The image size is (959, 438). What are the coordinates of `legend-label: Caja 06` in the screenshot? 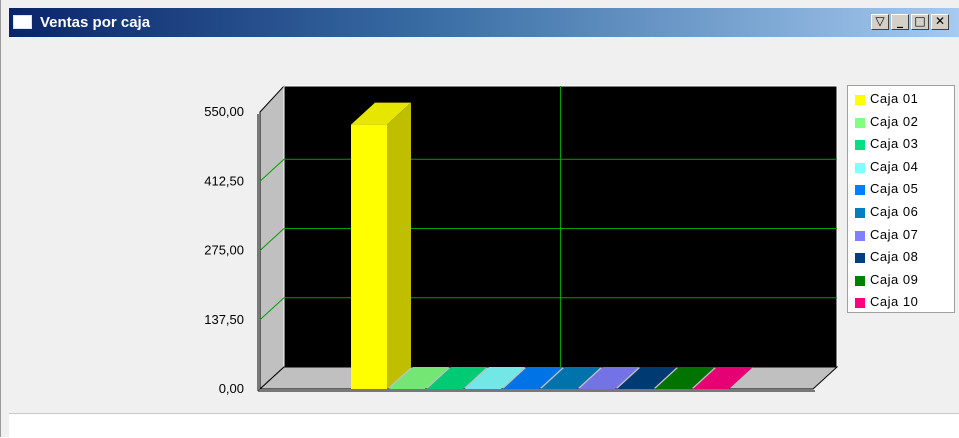 It's located at (894, 211).